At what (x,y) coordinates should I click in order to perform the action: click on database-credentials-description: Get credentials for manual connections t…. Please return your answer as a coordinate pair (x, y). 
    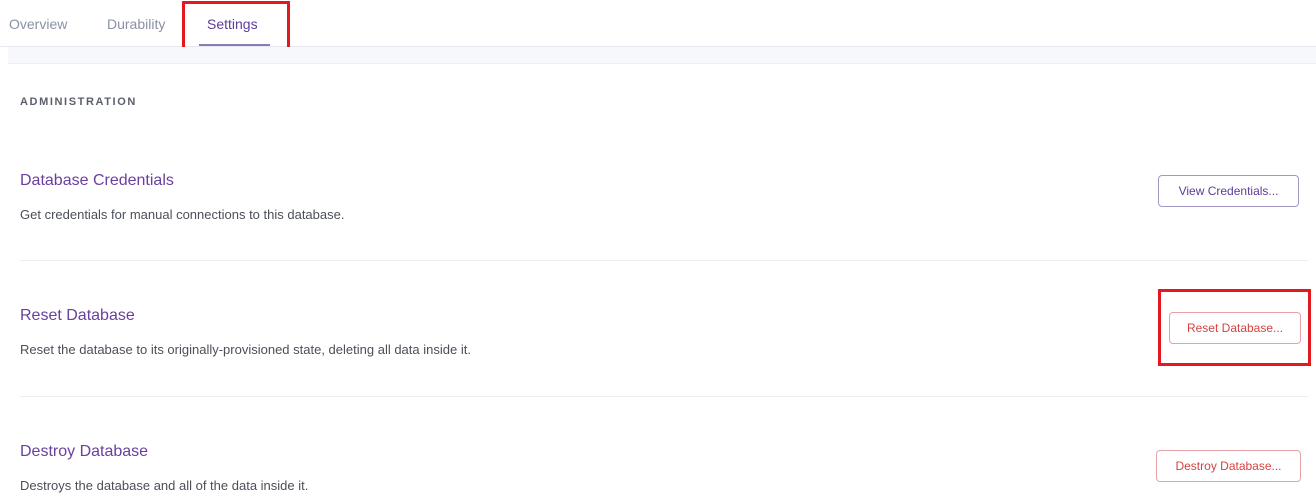
    Looking at the image, I should click on (182, 214).